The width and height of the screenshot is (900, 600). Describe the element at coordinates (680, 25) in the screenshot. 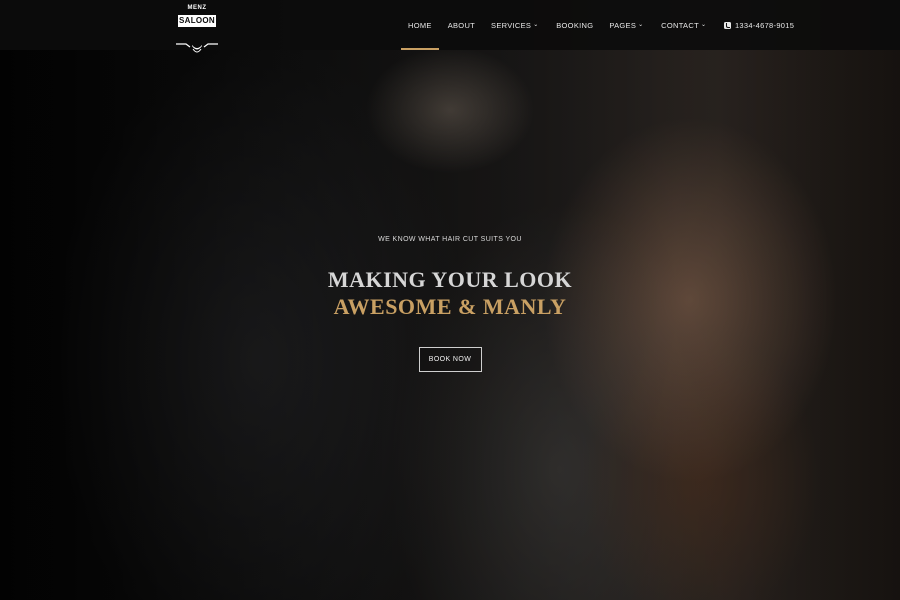

I see `nav-item-label: CONTACT` at that location.